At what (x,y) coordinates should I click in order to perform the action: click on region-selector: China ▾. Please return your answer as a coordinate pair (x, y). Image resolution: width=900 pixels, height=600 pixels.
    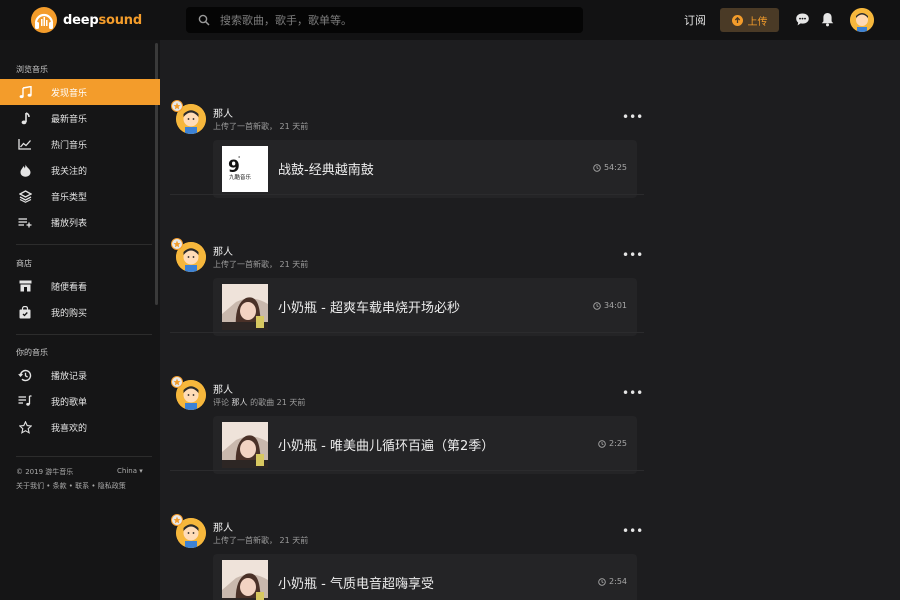
    Looking at the image, I should click on (130, 471).